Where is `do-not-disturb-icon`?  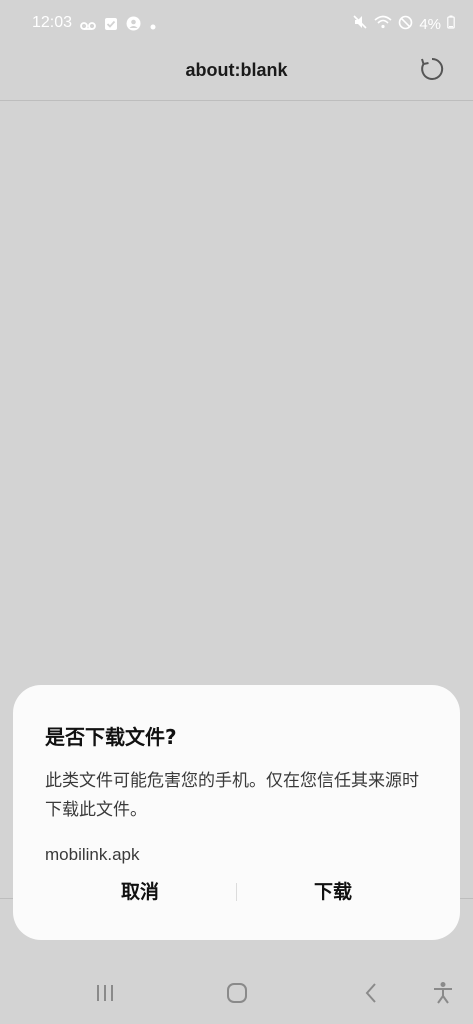 do-not-disturb-icon is located at coordinates (405, 24).